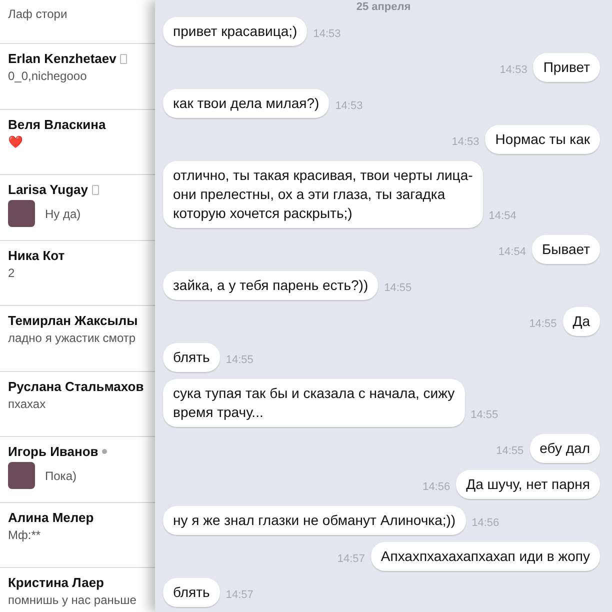 The height and width of the screenshot is (612, 612). I want to click on contact-name: Руслана Стальмахов, so click(76, 386).